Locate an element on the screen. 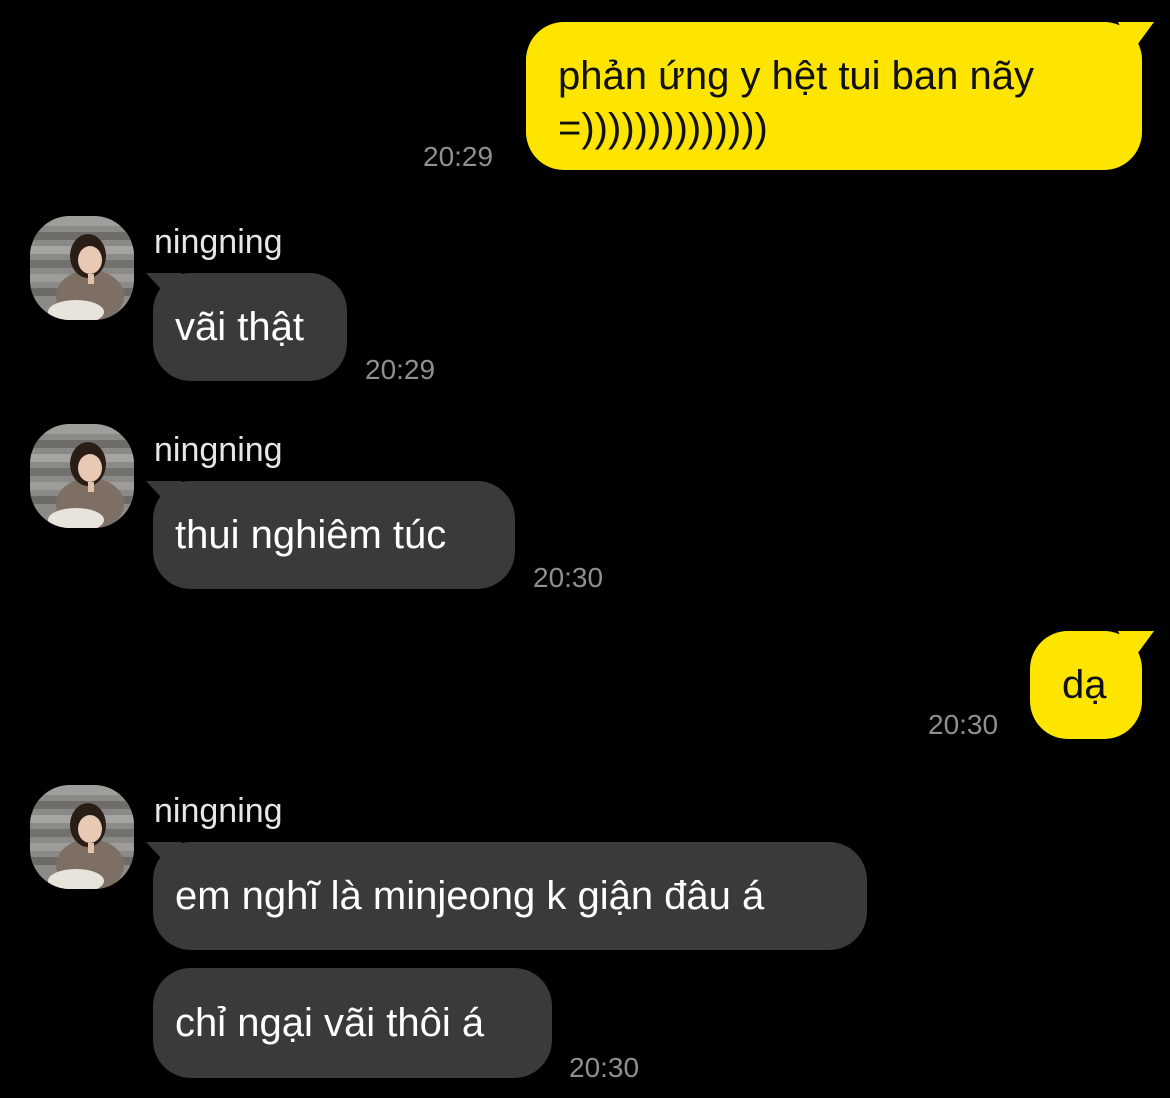 The height and width of the screenshot is (1098, 1170). message-text-line: =)))))))))))))) is located at coordinates (663, 128).